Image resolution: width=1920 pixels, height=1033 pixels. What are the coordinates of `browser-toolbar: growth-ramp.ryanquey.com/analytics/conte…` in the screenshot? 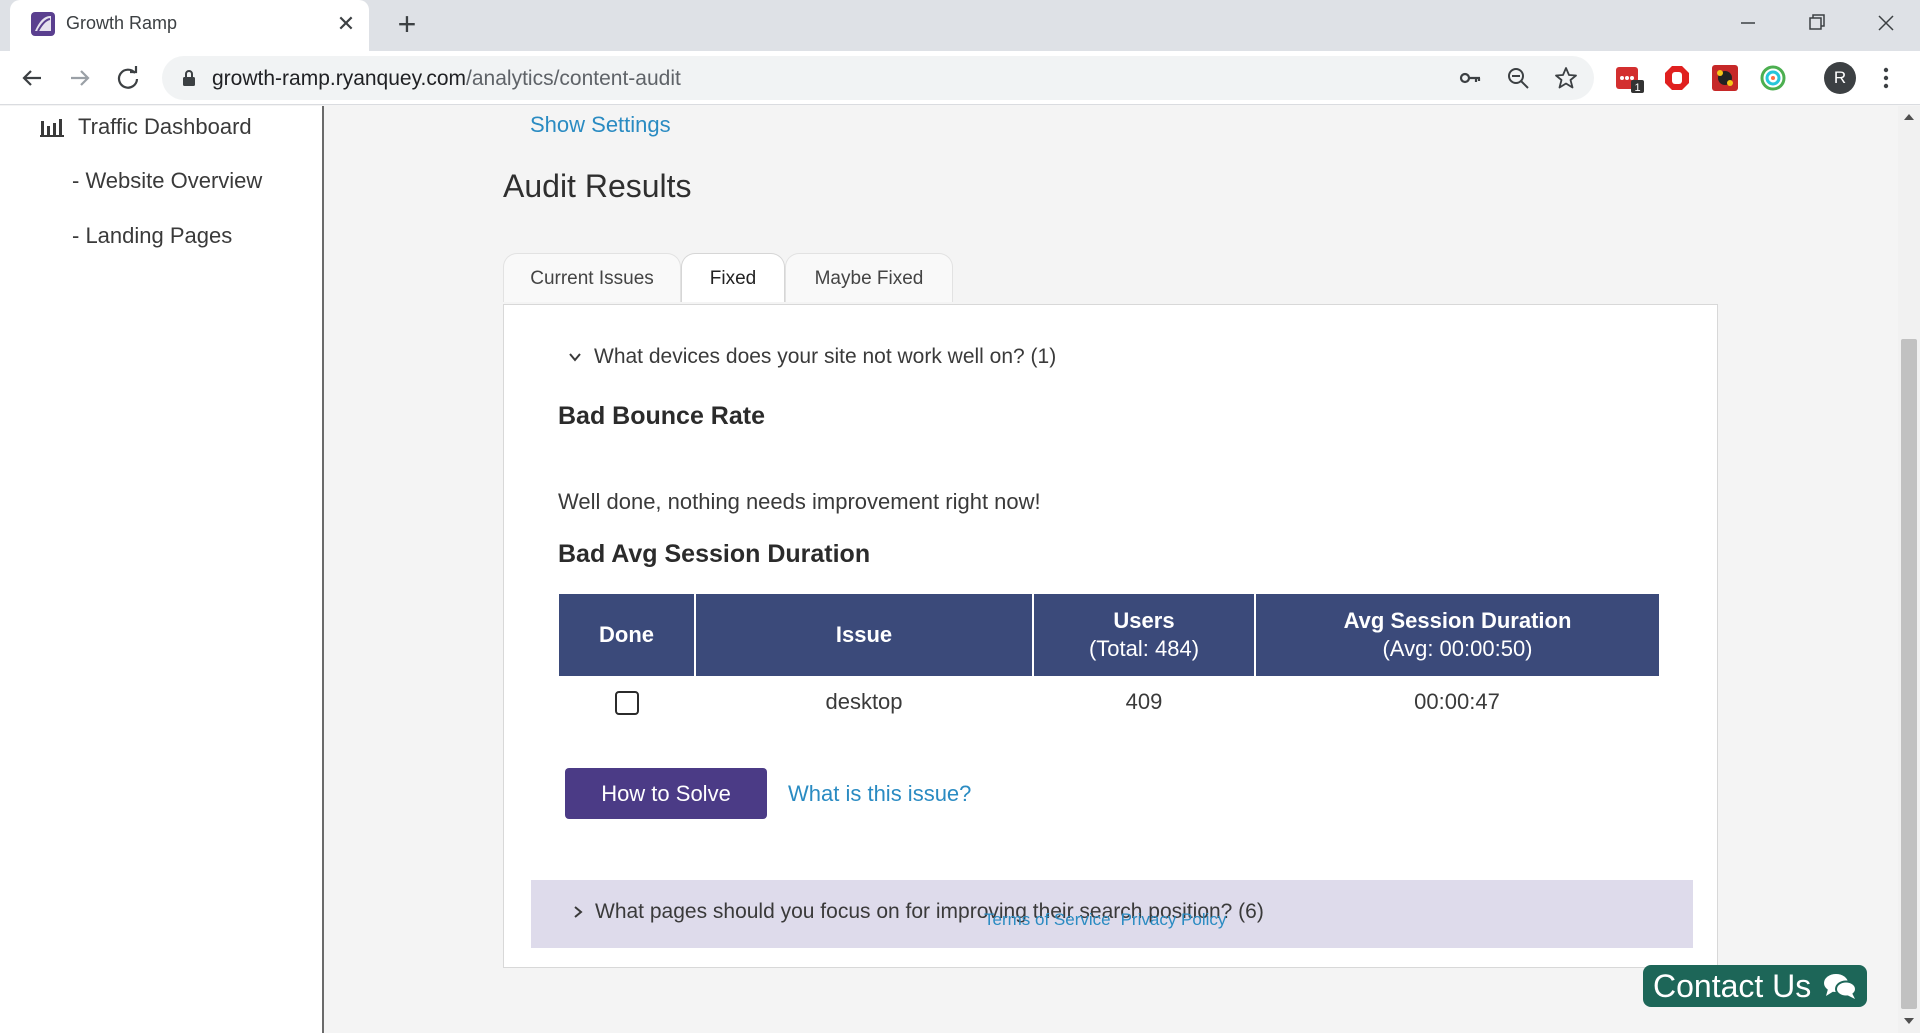 It's located at (960, 78).